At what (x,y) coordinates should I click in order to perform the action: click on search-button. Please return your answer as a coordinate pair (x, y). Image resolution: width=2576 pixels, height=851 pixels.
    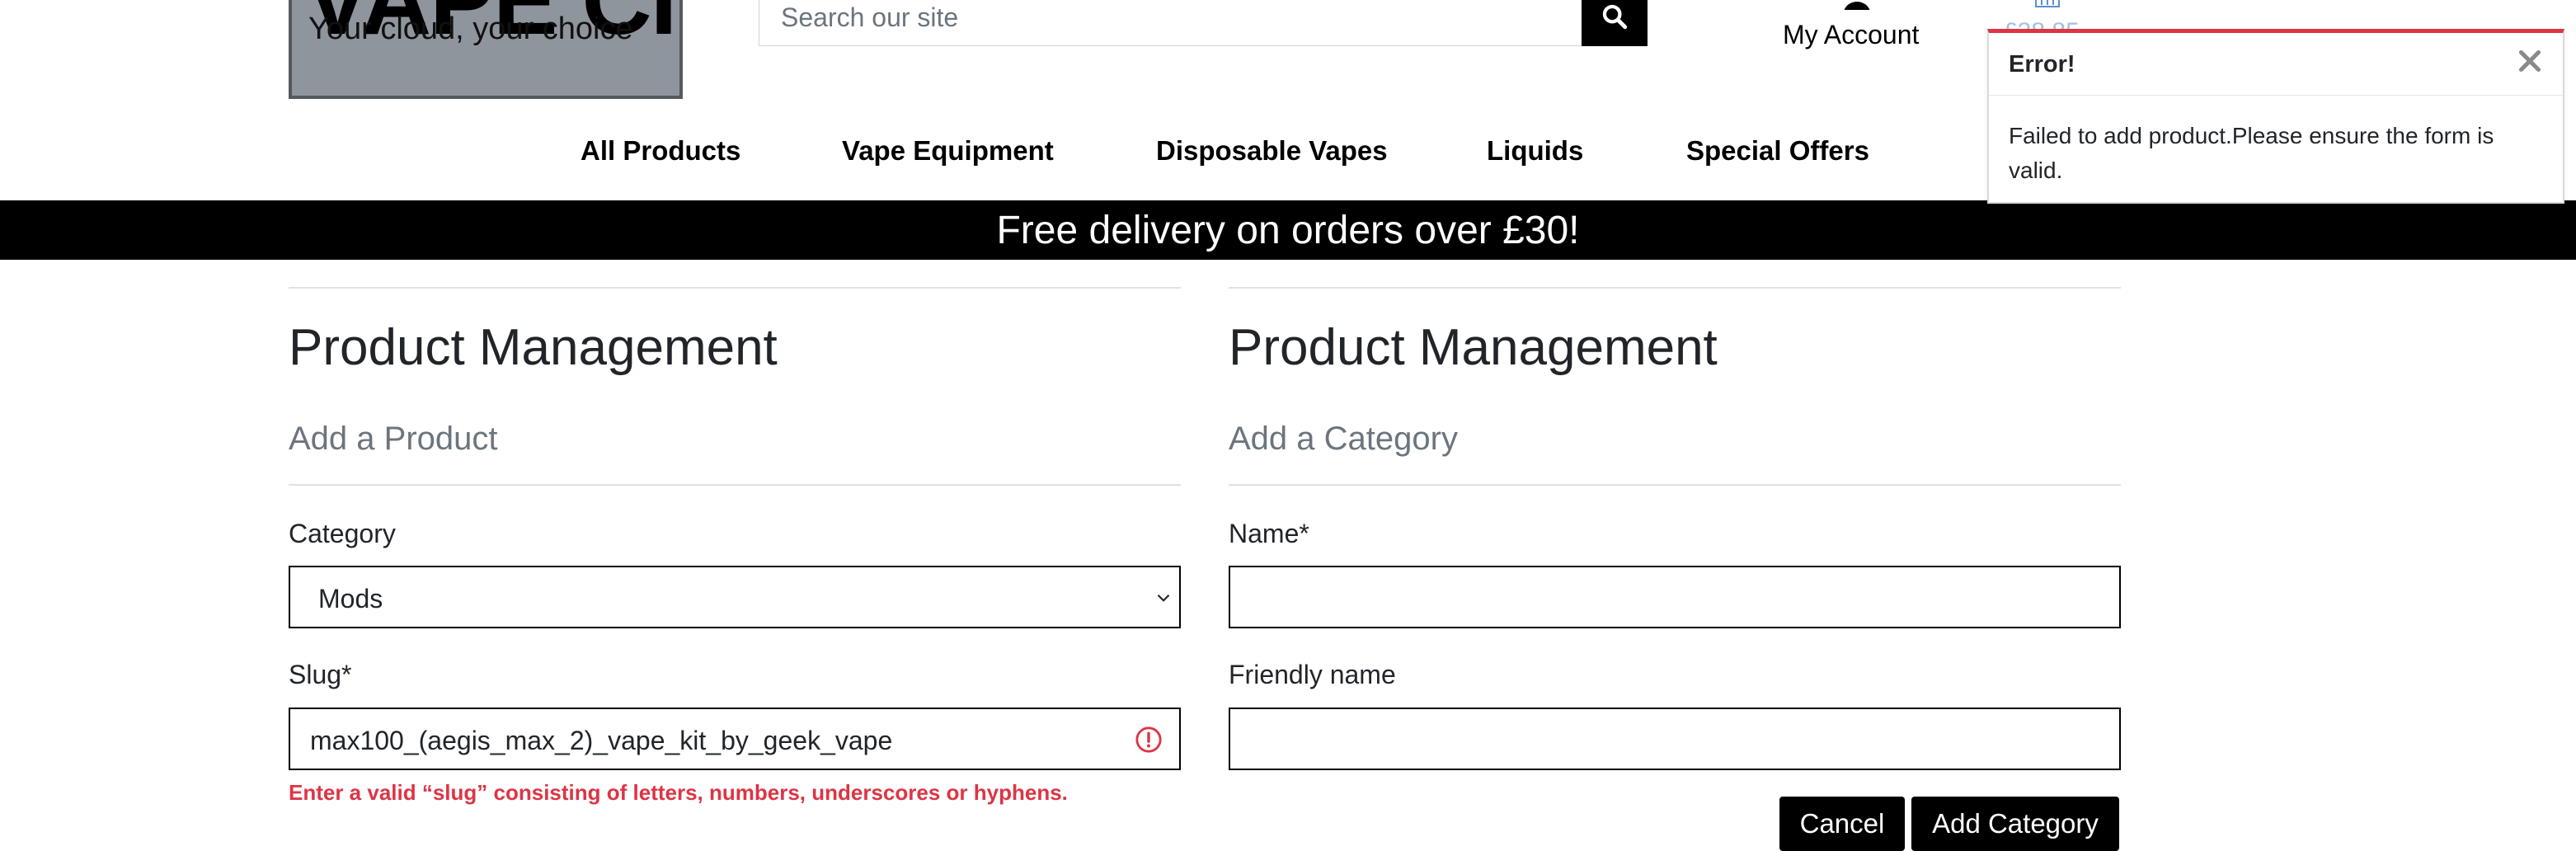
    Looking at the image, I should click on (1615, 23).